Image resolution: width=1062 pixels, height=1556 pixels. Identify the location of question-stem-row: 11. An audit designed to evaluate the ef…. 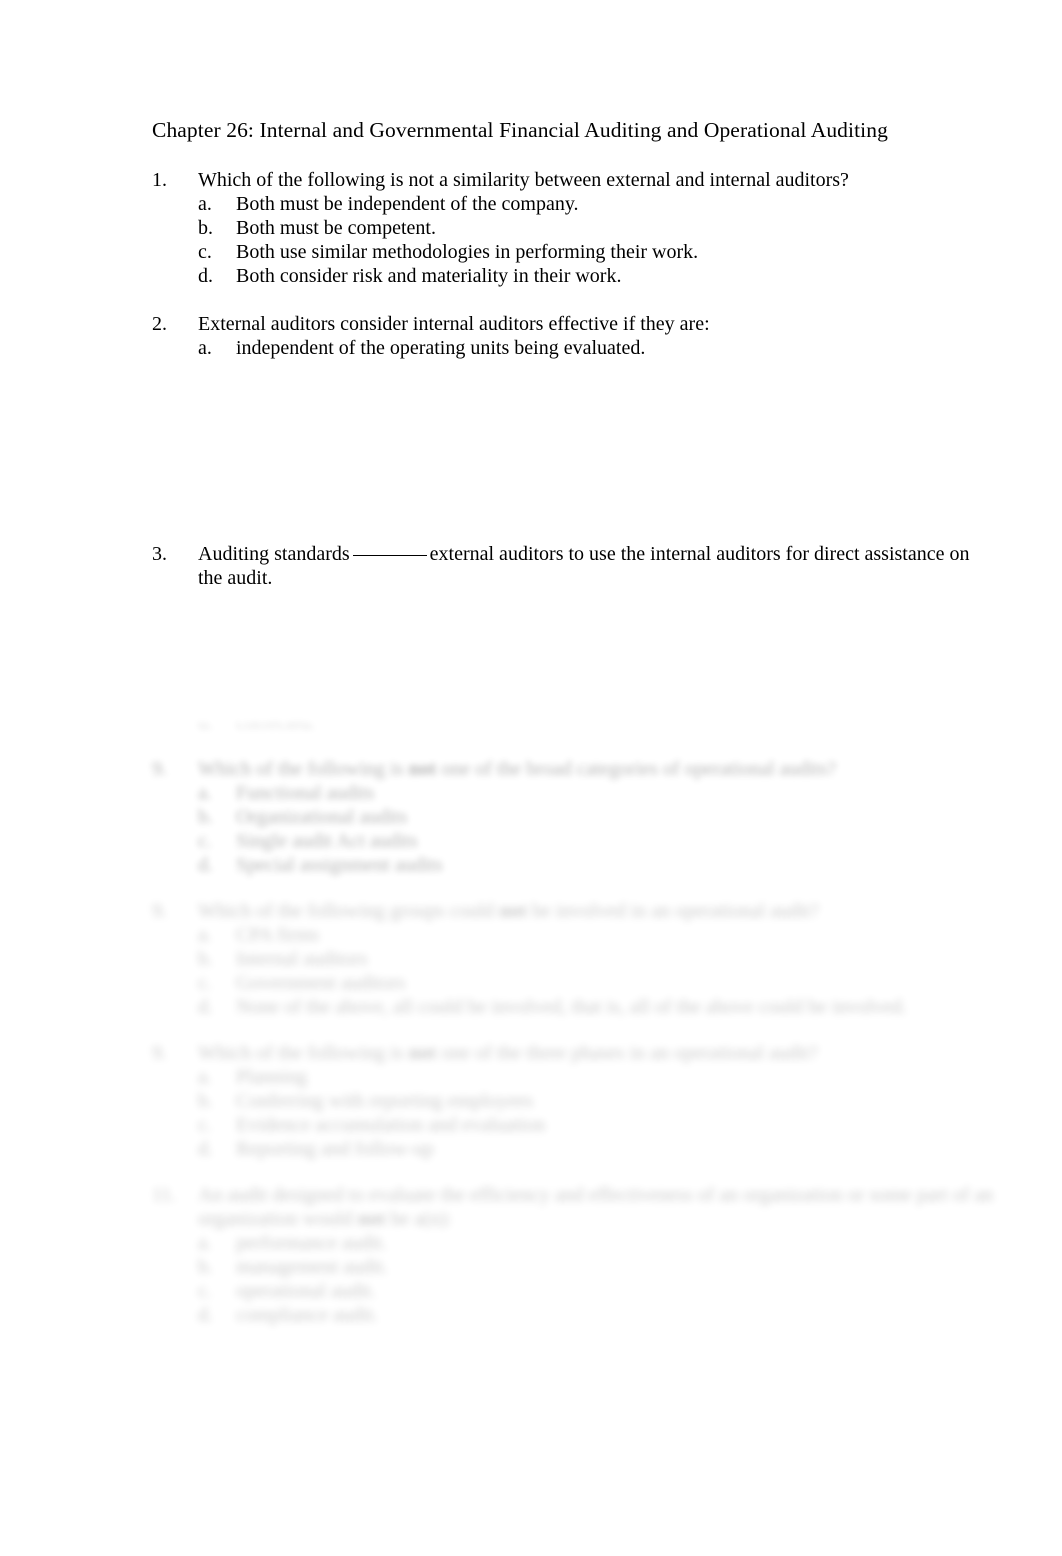
(582, 1207).